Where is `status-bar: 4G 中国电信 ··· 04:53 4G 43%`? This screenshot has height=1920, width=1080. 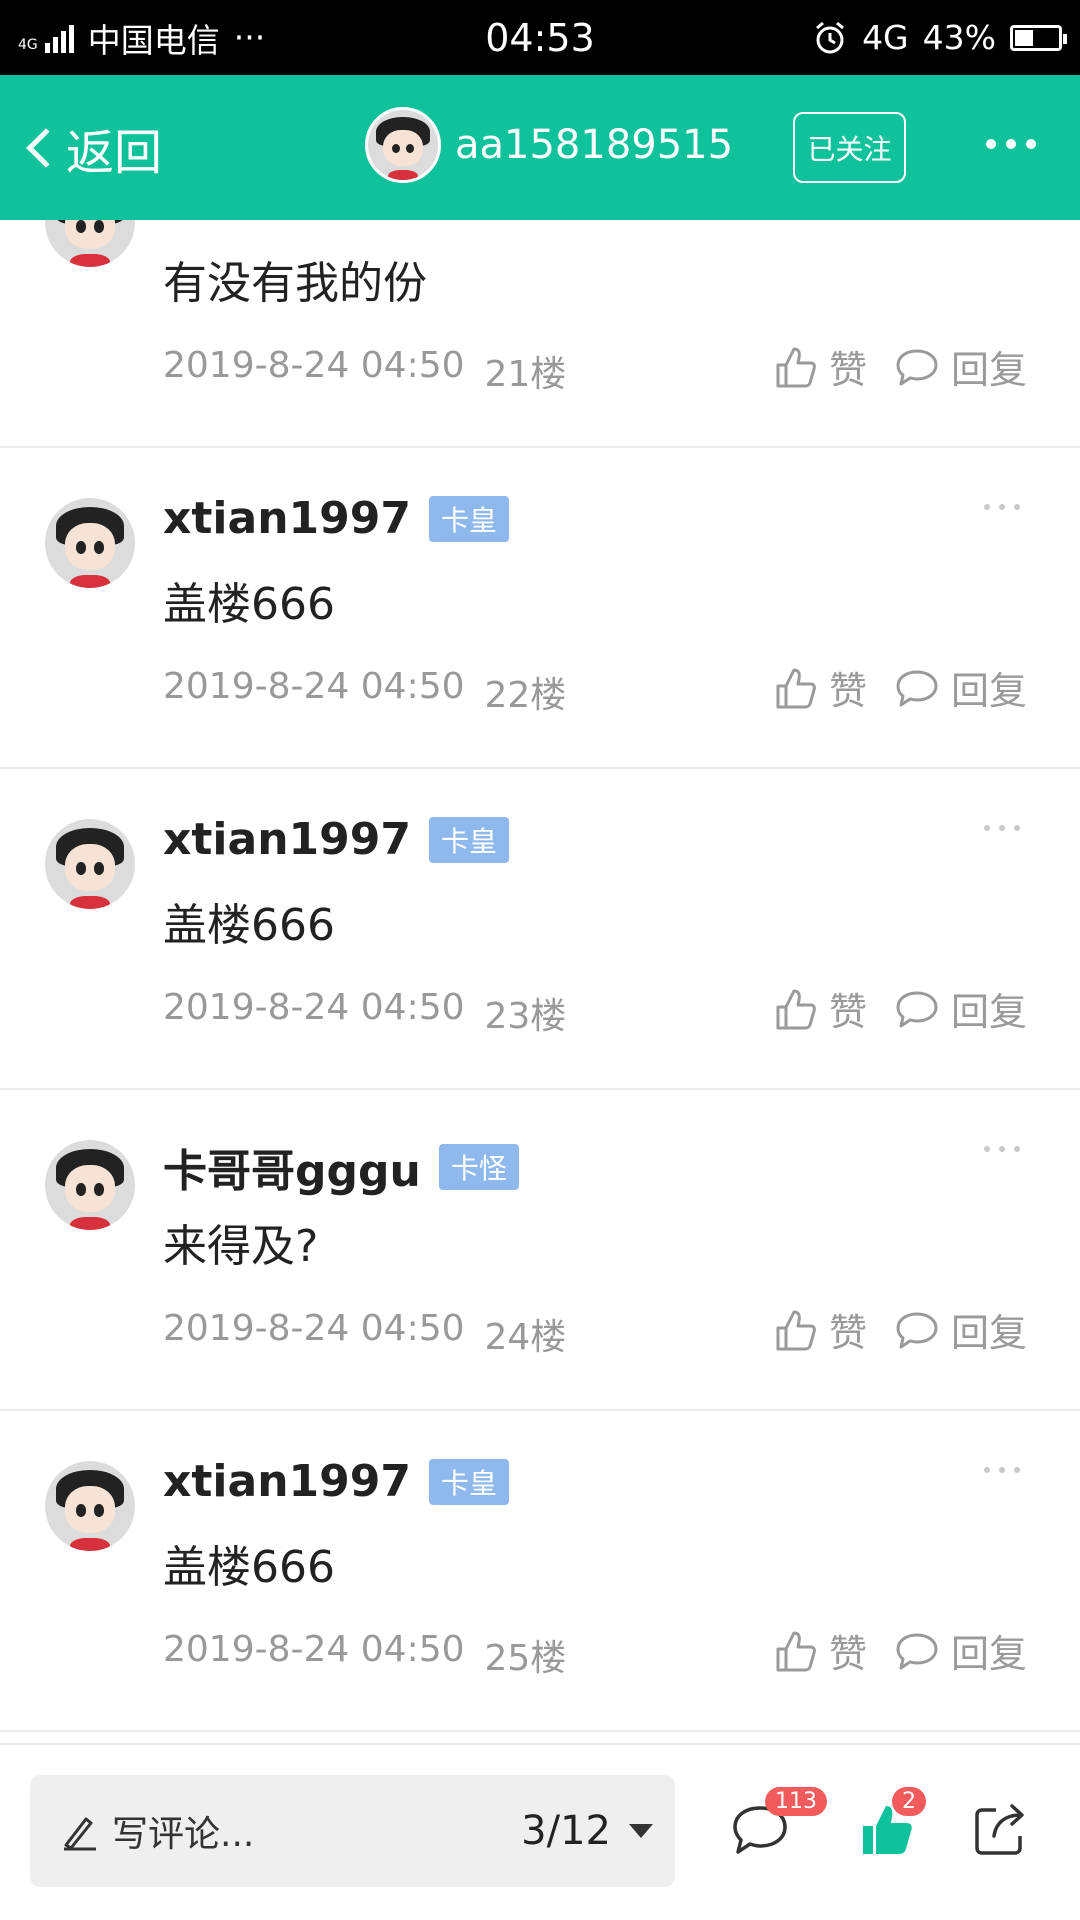 status-bar: 4G 中国电信 ··· 04:53 4G 43% is located at coordinates (540, 37).